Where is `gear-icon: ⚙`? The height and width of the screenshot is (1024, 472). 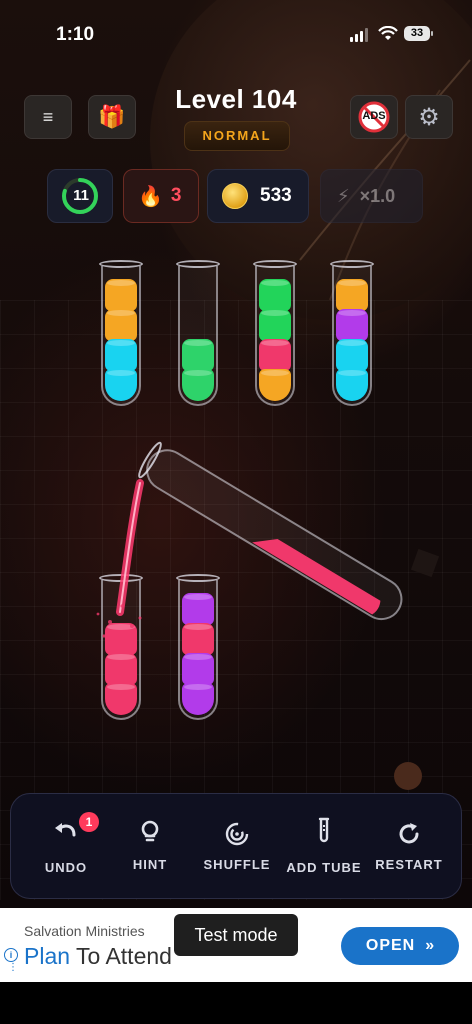
gear-icon: ⚙ is located at coordinates (429, 117).